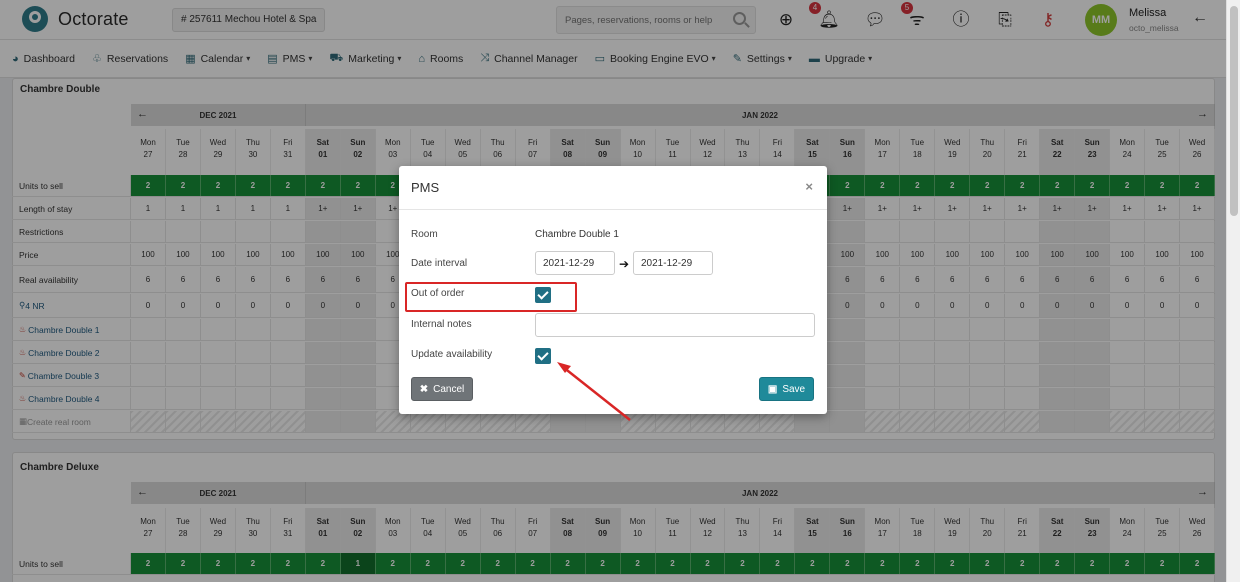 The height and width of the screenshot is (582, 1240). What do you see at coordinates (491, 297) in the screenshot?
I see `highlight-box` at bounding box center [491, 297].